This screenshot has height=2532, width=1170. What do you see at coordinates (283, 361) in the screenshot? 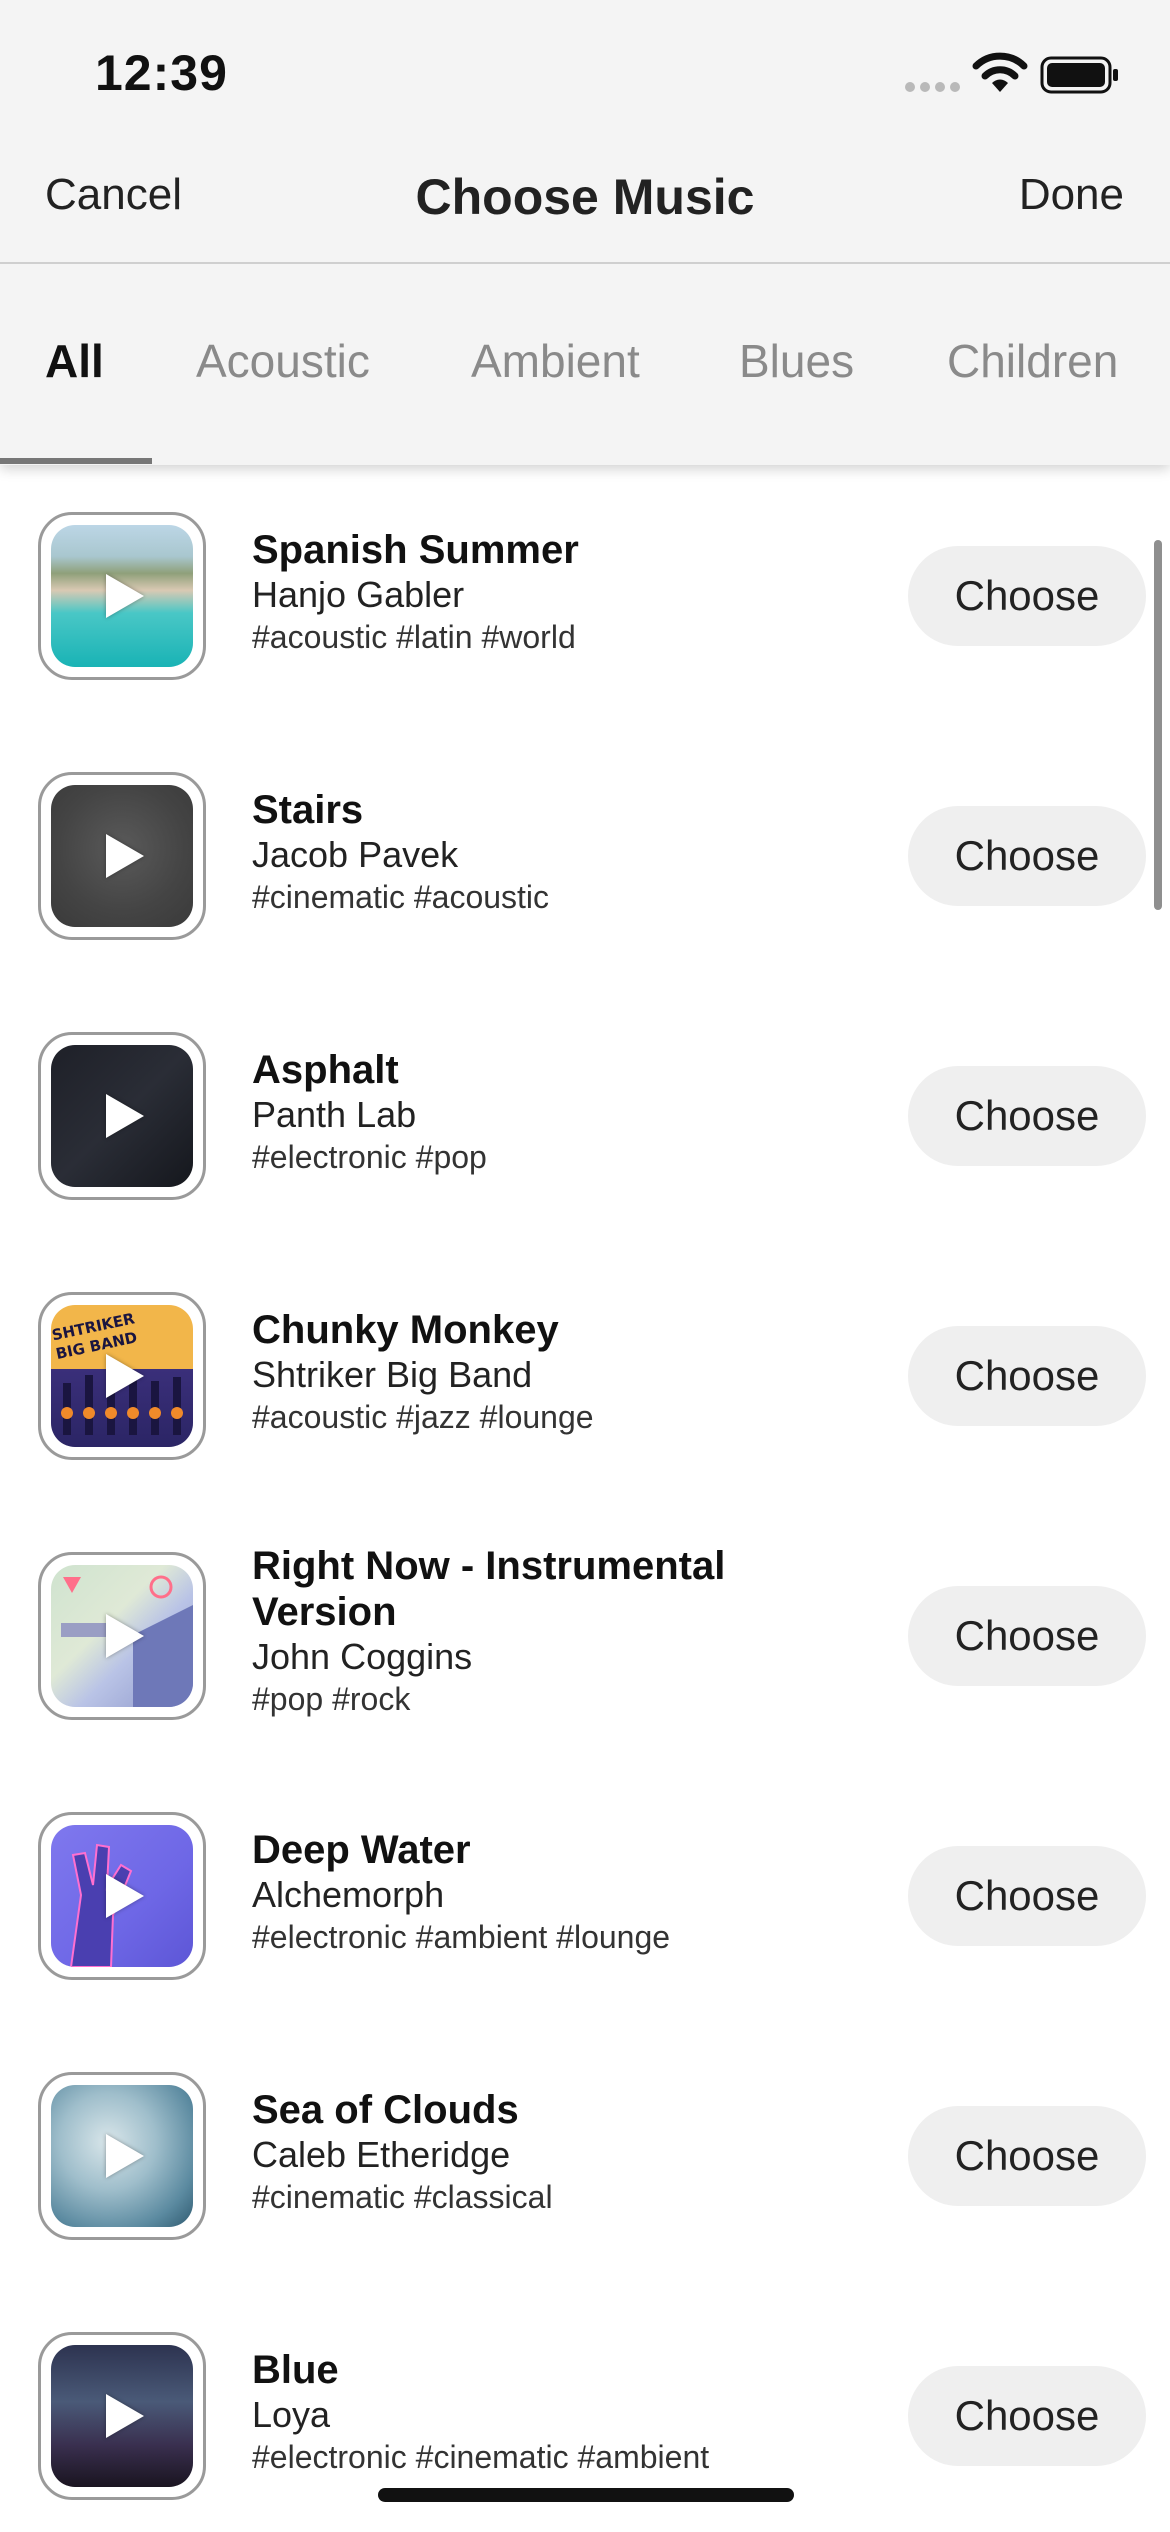
I see `tab-acoustic: Acoustic` at bounding box center [283, 361].